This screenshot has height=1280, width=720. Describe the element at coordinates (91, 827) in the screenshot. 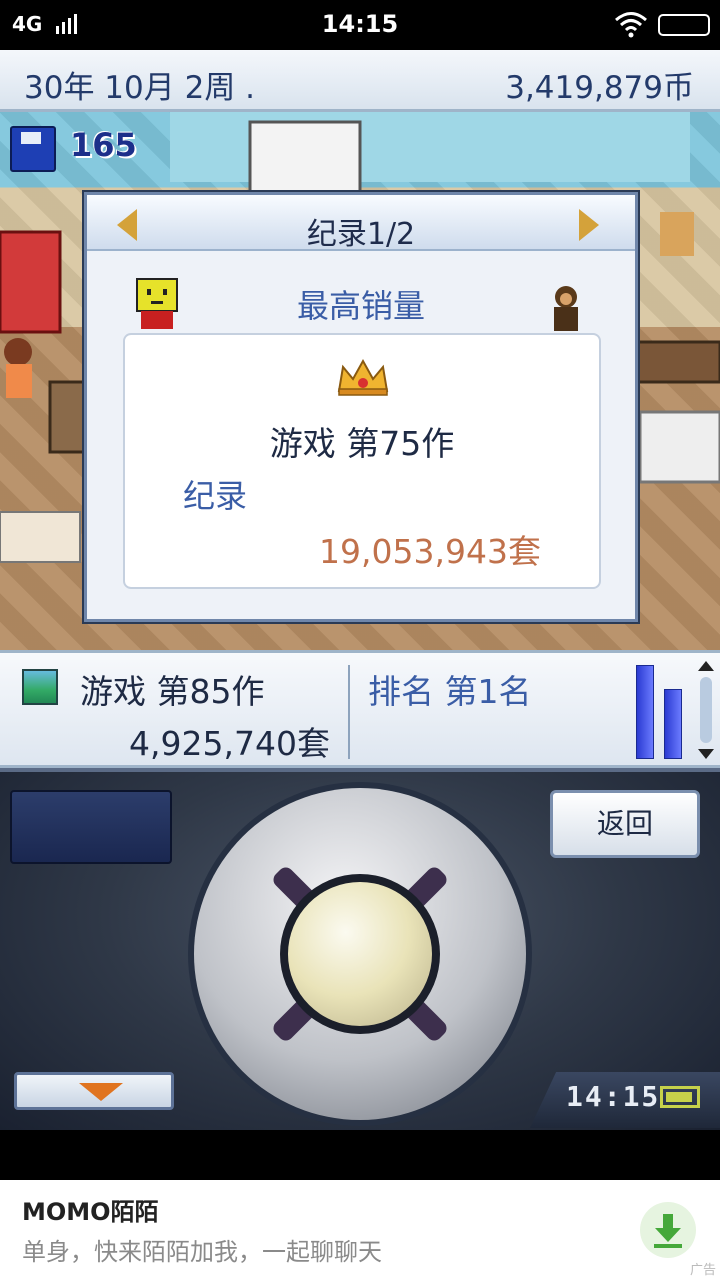

I see `mini-screen` at that location.